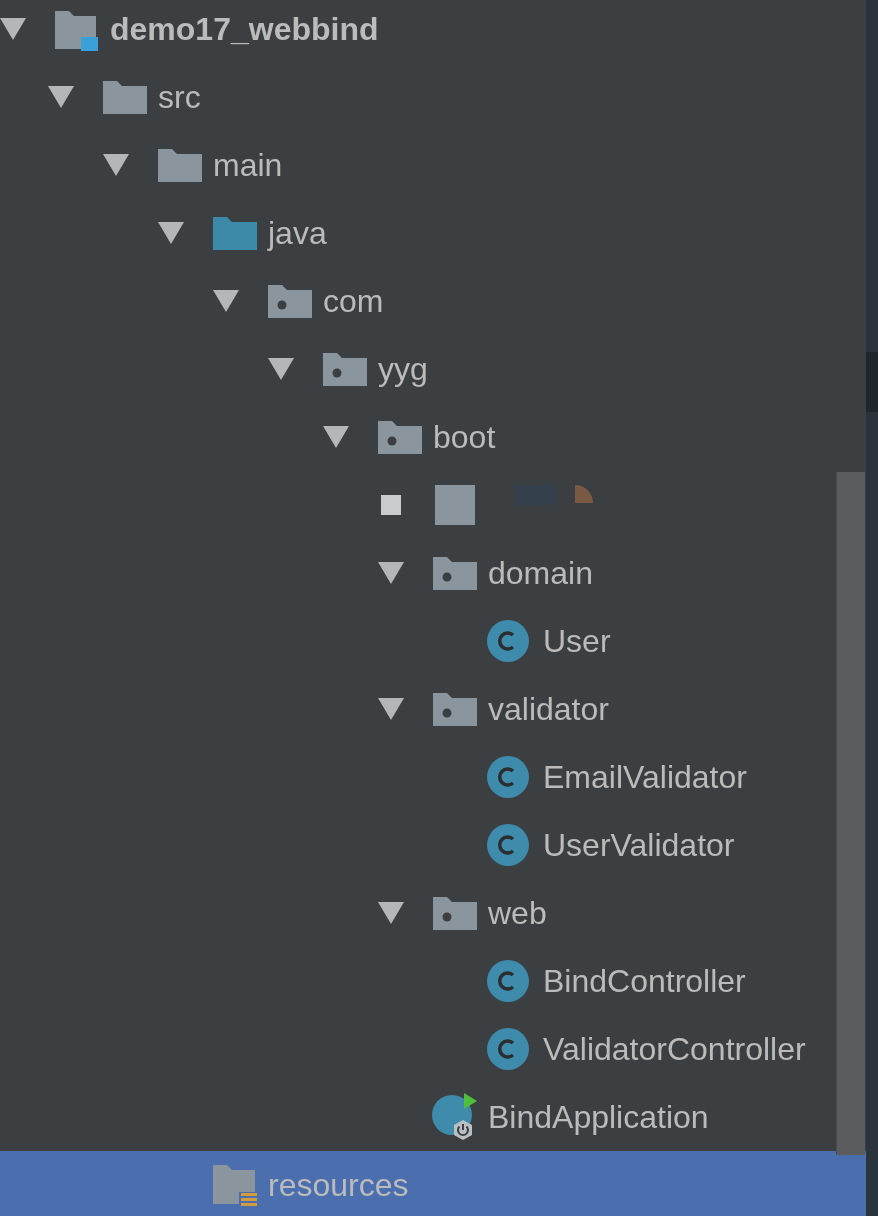 This screenshot has width=878, height=1216. Describe the element at coordinates (433, 845) in the screenshot. I see `tree-item: UserValidator` at that location.